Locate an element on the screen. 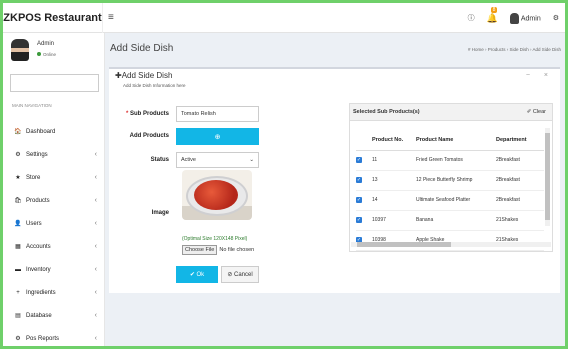 The width and height of the screenshot is (568, 349). sidebar-item-database: ▤ Database ‹ is located at coordinates (54, 315).